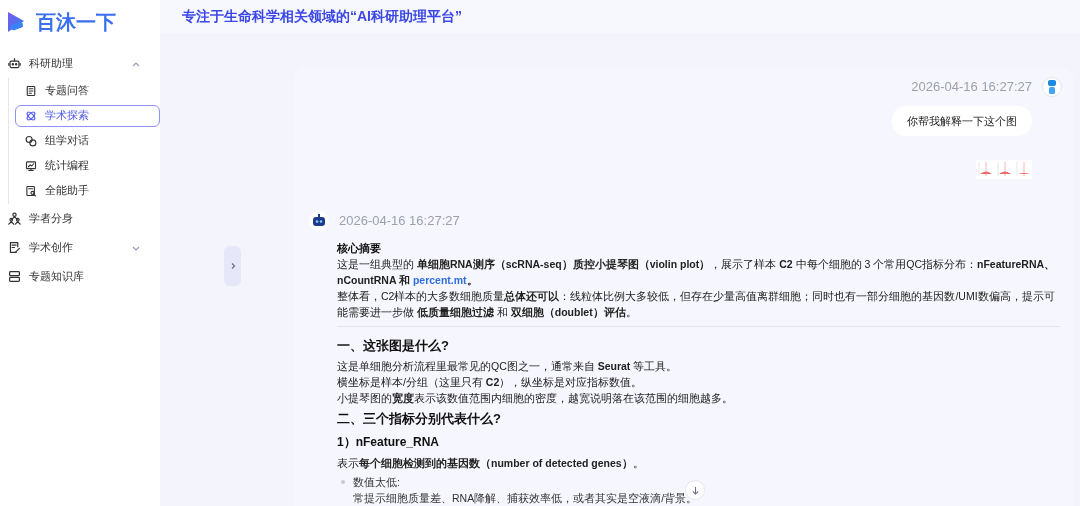 The width and height of the screenshot is (1080, 506). Describe the element at coordinates (508, 366) in the screenshot. I see `paragraph: 这是单细胞分析流程里最常见的QC图之一，通常来自 Seurat 等工具。` at that location.